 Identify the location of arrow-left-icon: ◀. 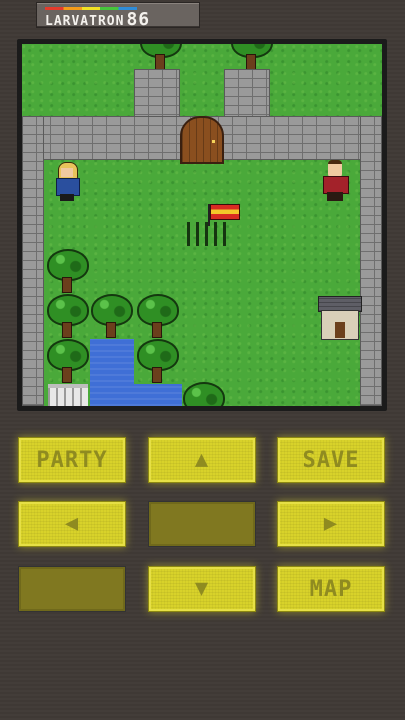
(72, 523).